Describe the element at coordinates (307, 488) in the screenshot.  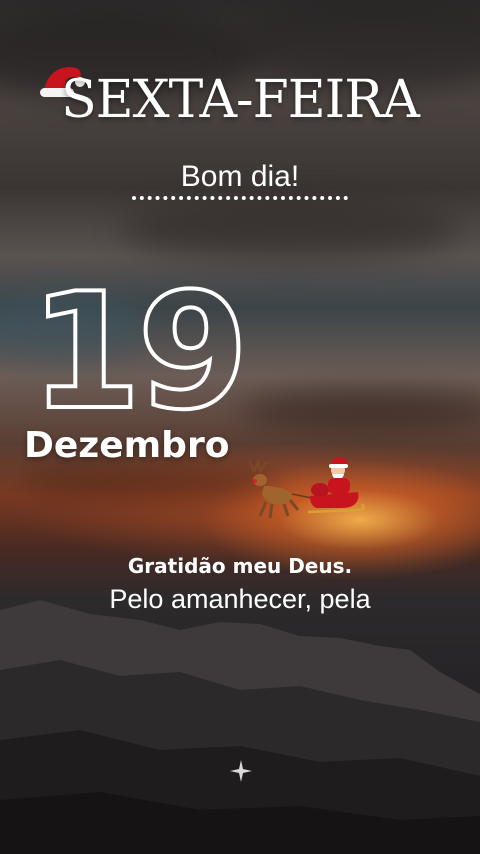
I see `santa-sleigh-icon` at that location.